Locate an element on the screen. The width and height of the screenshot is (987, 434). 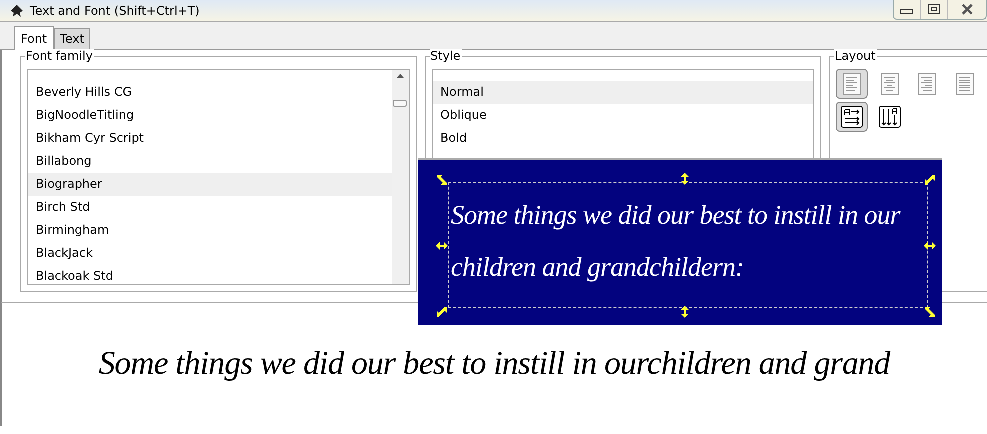
list-item: Biographer is located at coordinates (210, 184).